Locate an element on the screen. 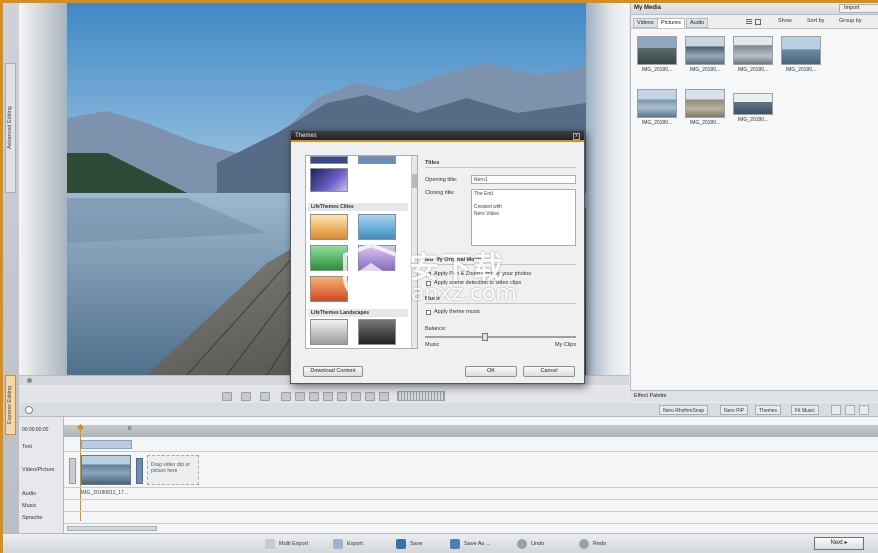 Image resolution: width=878 pixels, height=553 pixels. preview-right-blur is located at coordinates (607, 189).